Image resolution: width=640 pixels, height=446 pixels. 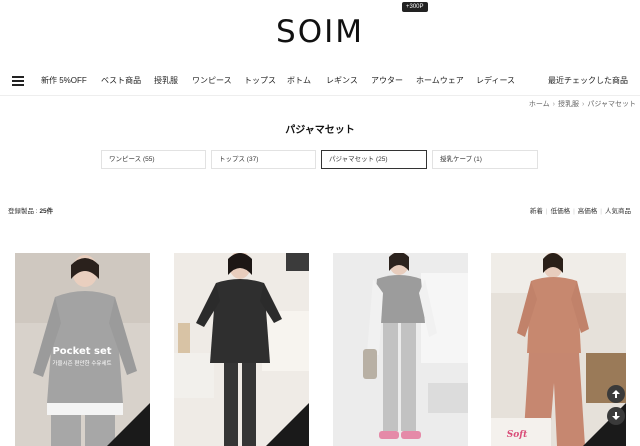 What do you see at coordinates (320, 95) in the screenshot?
I see `nav-divider` at bounding box center [320, 95].